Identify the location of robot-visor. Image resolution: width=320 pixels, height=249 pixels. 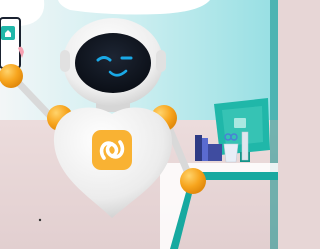
(113, 63).